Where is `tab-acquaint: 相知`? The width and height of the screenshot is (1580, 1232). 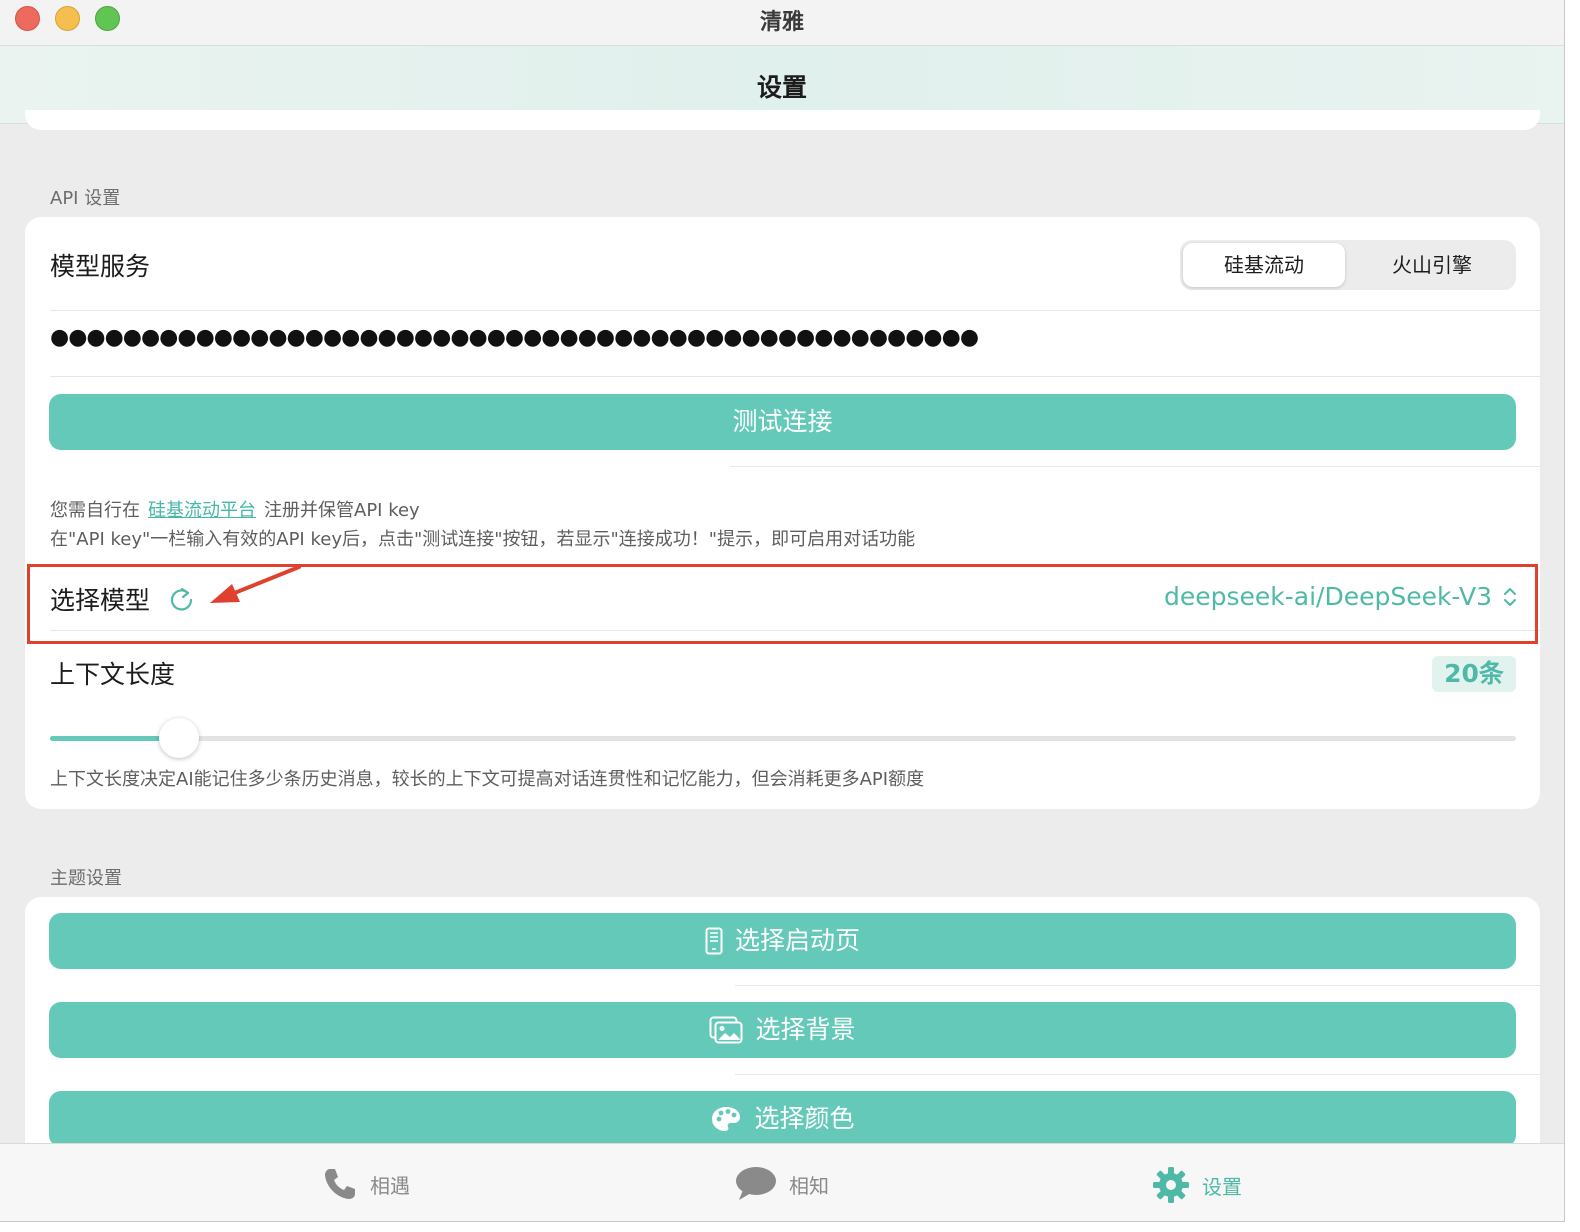
tab-acquaint: 相知 is located at coordinates (782, 1184).